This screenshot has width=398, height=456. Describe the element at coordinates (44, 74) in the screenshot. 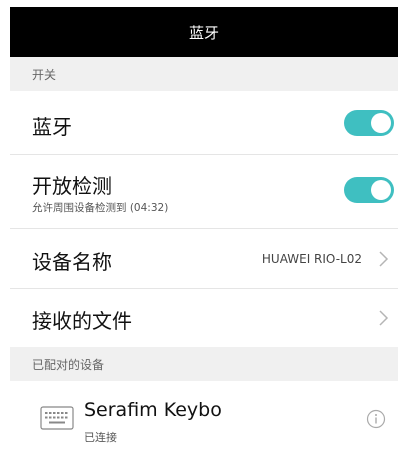

I see `section-header-label: 开关` at that location.